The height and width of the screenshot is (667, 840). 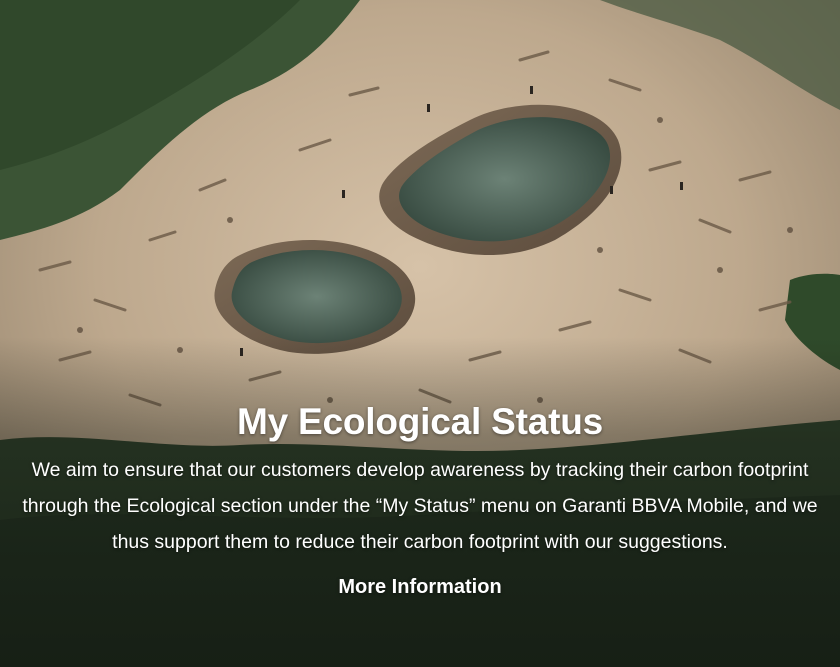 I want to click on more-information-link: More Information, so click(x=419, y=587).